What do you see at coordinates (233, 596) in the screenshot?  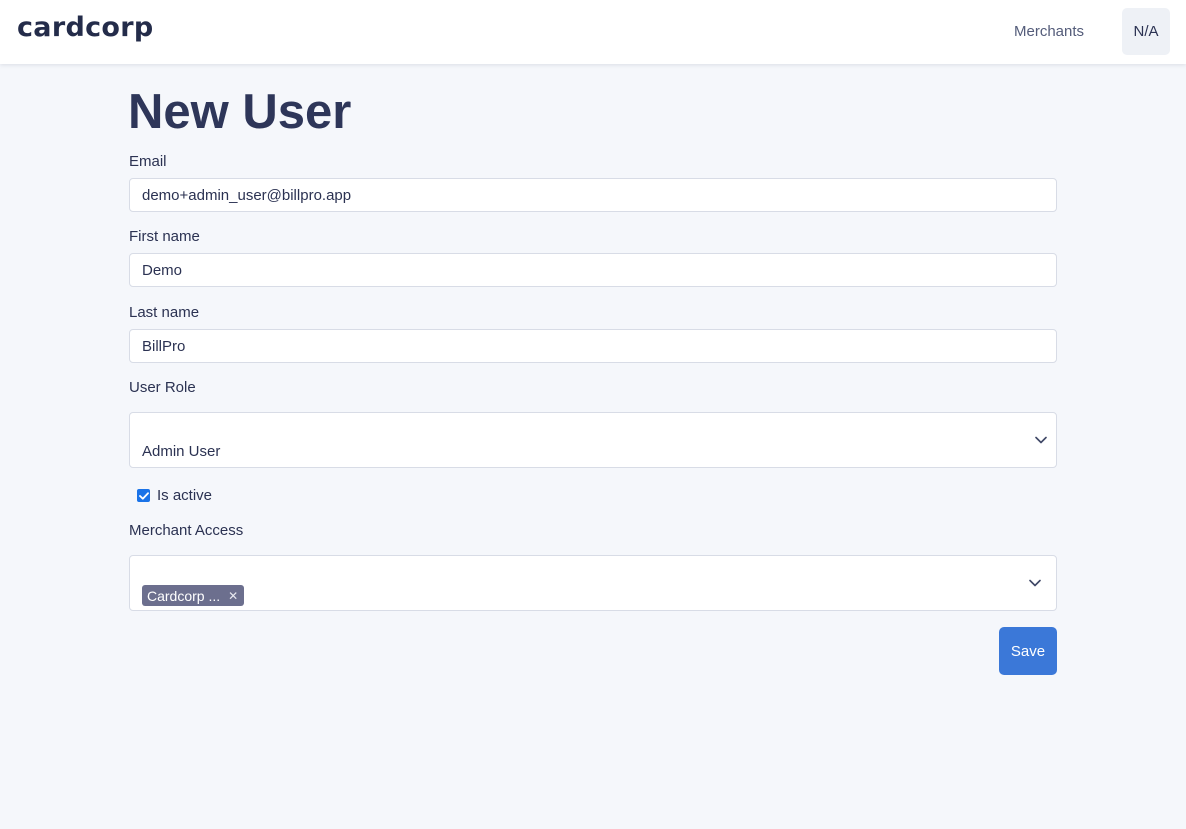 I see `close-icon: ✕` at bounding box center [233, 596].